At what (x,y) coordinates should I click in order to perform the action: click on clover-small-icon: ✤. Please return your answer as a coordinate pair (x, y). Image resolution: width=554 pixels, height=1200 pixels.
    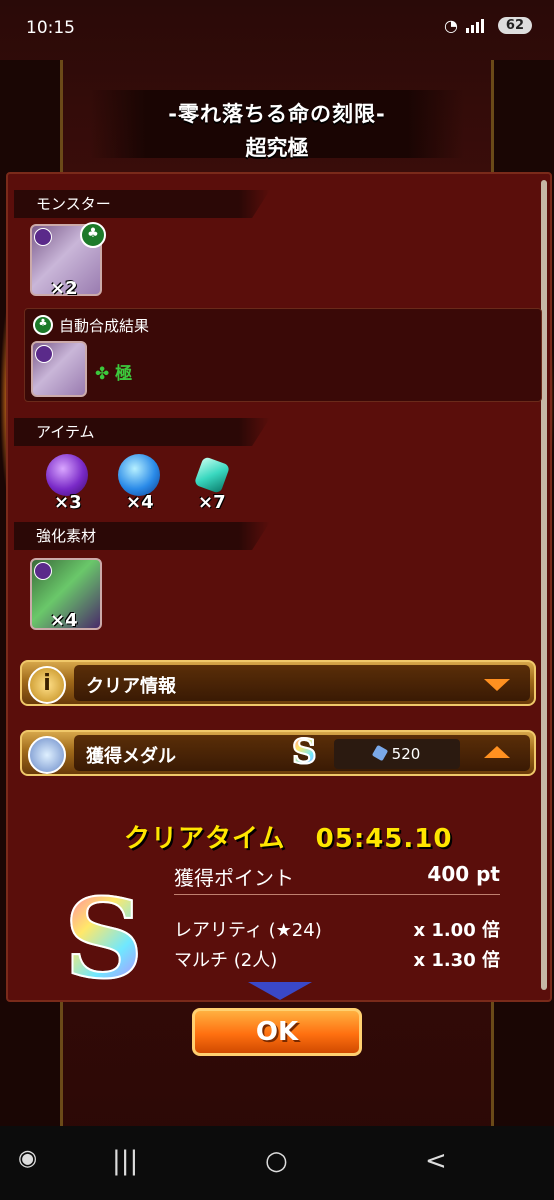
    Looking at the image, I should click on (102, 374).